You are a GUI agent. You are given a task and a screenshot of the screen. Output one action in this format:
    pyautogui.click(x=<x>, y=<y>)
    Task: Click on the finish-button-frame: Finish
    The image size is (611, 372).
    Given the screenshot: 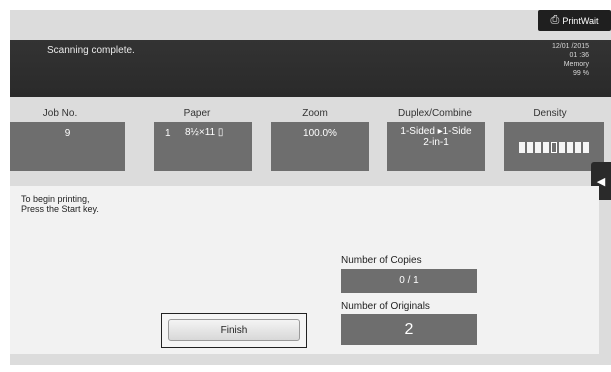 What is the action you would take?
    pyautogui.click(x=234, y=330)
    